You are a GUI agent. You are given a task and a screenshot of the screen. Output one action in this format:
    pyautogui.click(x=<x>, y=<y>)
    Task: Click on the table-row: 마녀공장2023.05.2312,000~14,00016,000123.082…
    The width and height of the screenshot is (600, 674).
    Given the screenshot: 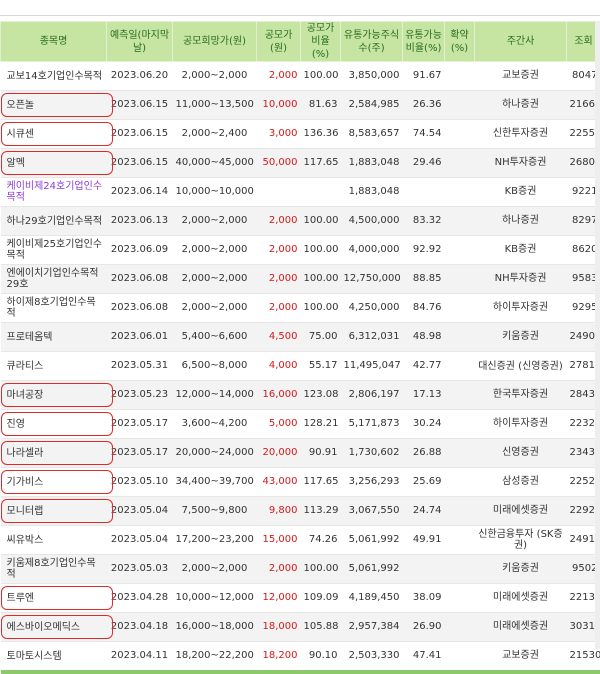 What is the action you would take?
    pyautogui.click(x=300, y=395)
    